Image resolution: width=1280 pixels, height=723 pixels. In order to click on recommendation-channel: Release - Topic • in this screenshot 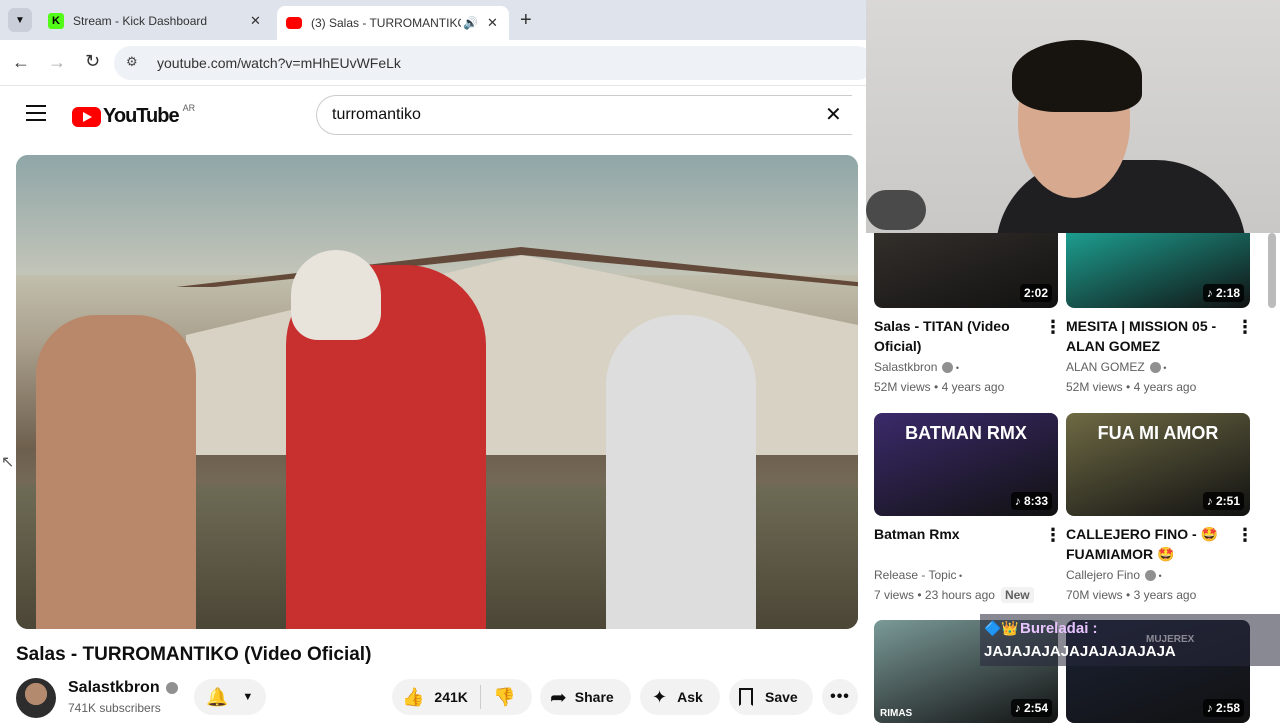, I will do `click(918, 575)`.